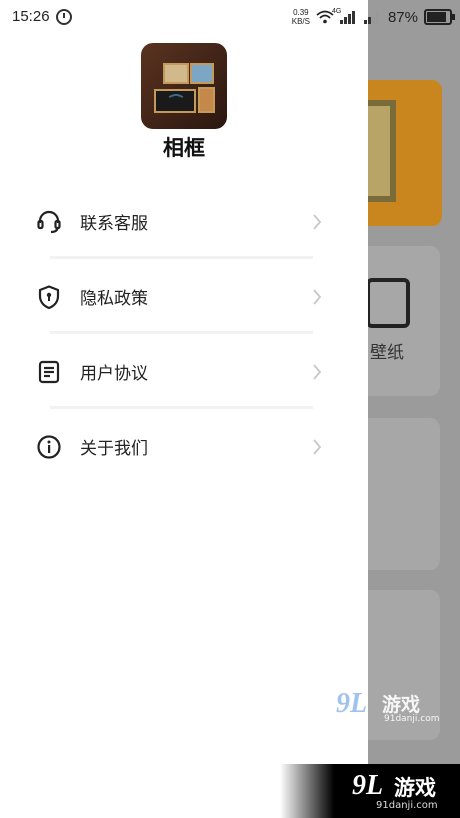  I want to click on document-icon, so click(49, 371).